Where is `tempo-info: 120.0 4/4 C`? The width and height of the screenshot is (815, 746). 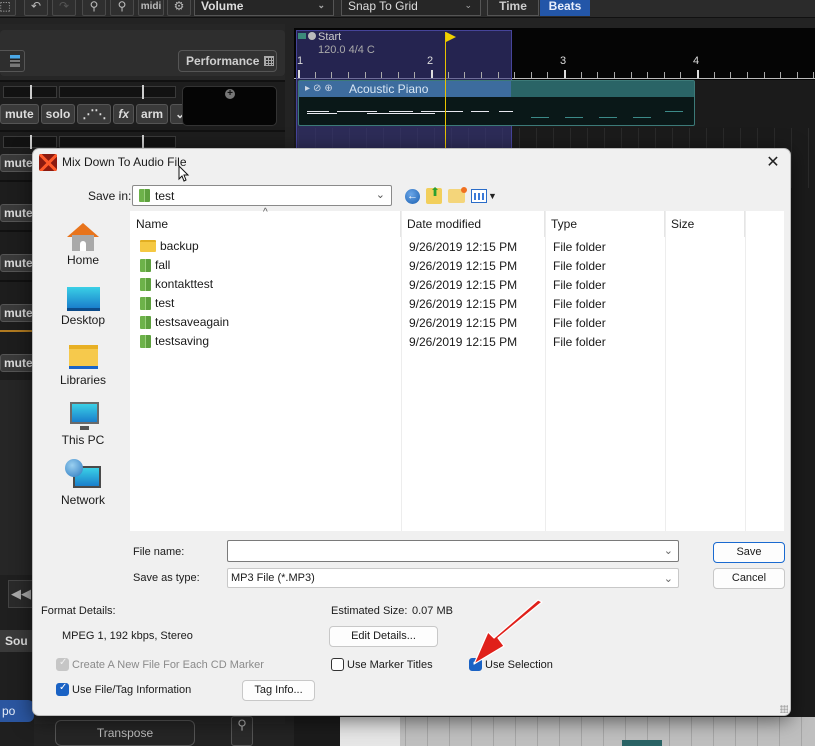 tempo-info: 120.0 4/4 C is located at coordinates (346, 50).